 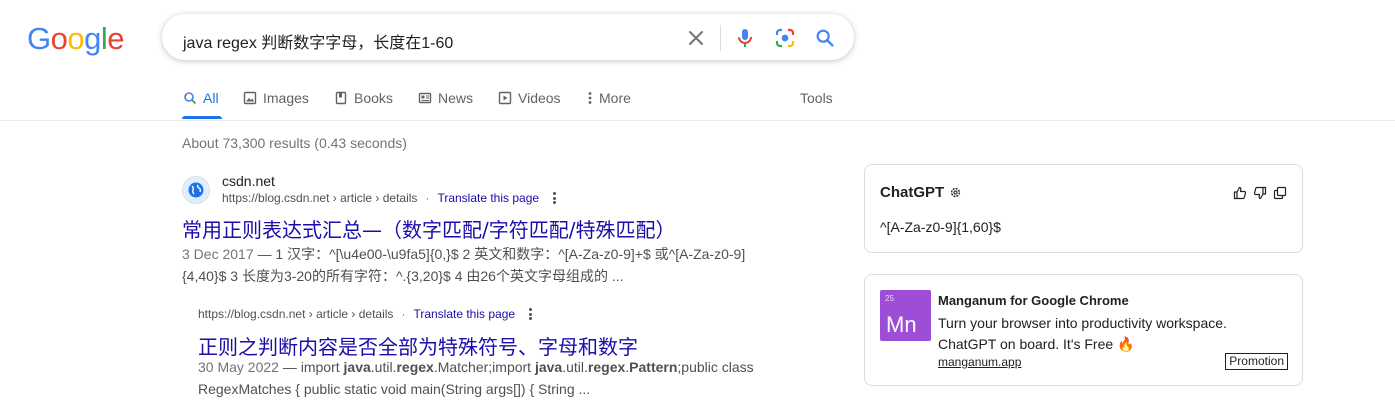 I want to click on search-divider, so click(x=720, y=38).